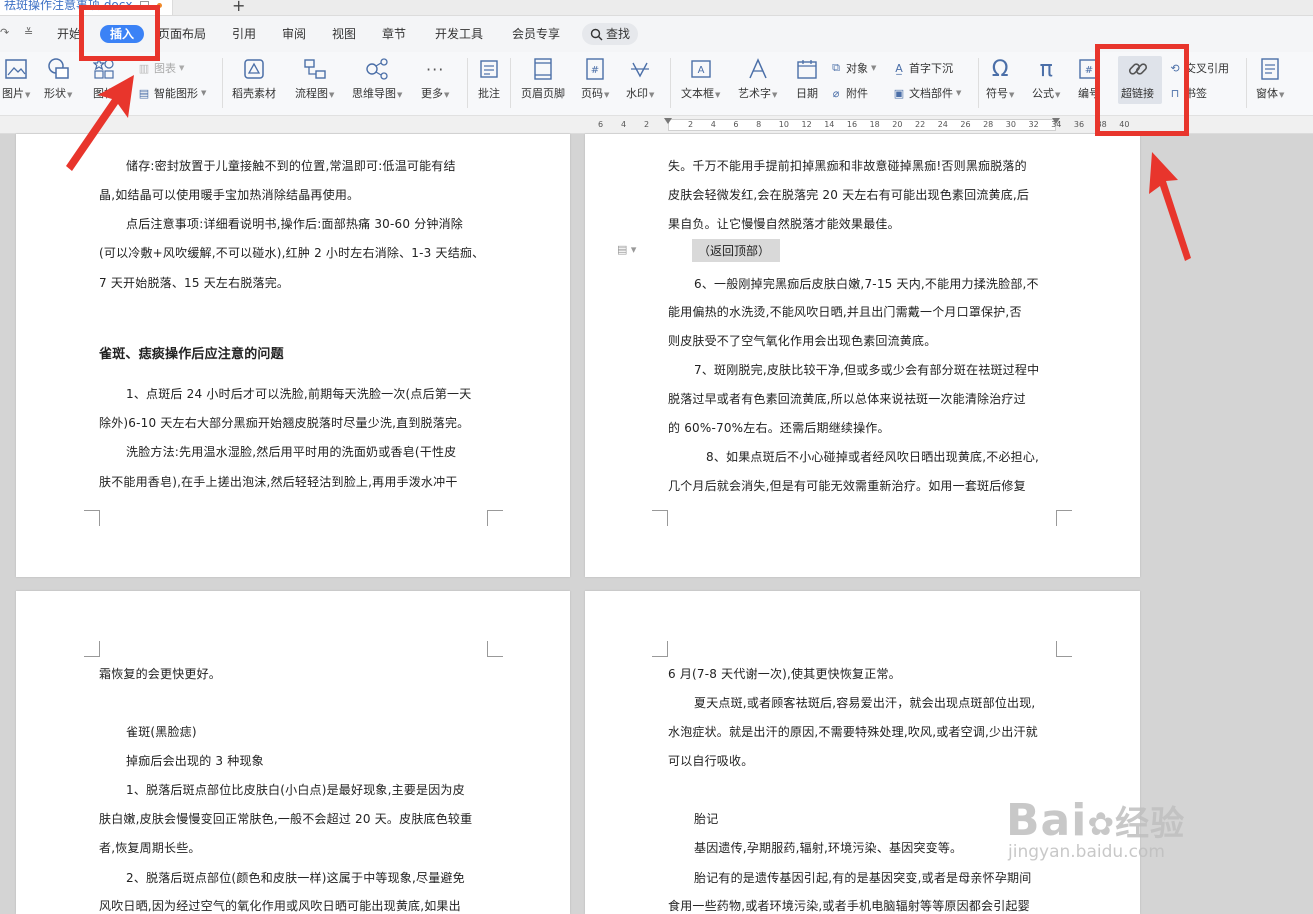 Image resolution: width=1313 pixels, height=914 pixels. Describe the element at coordinates (1079, 124) in the screenshot. I see `ruler-tick-label: 36` at that location.